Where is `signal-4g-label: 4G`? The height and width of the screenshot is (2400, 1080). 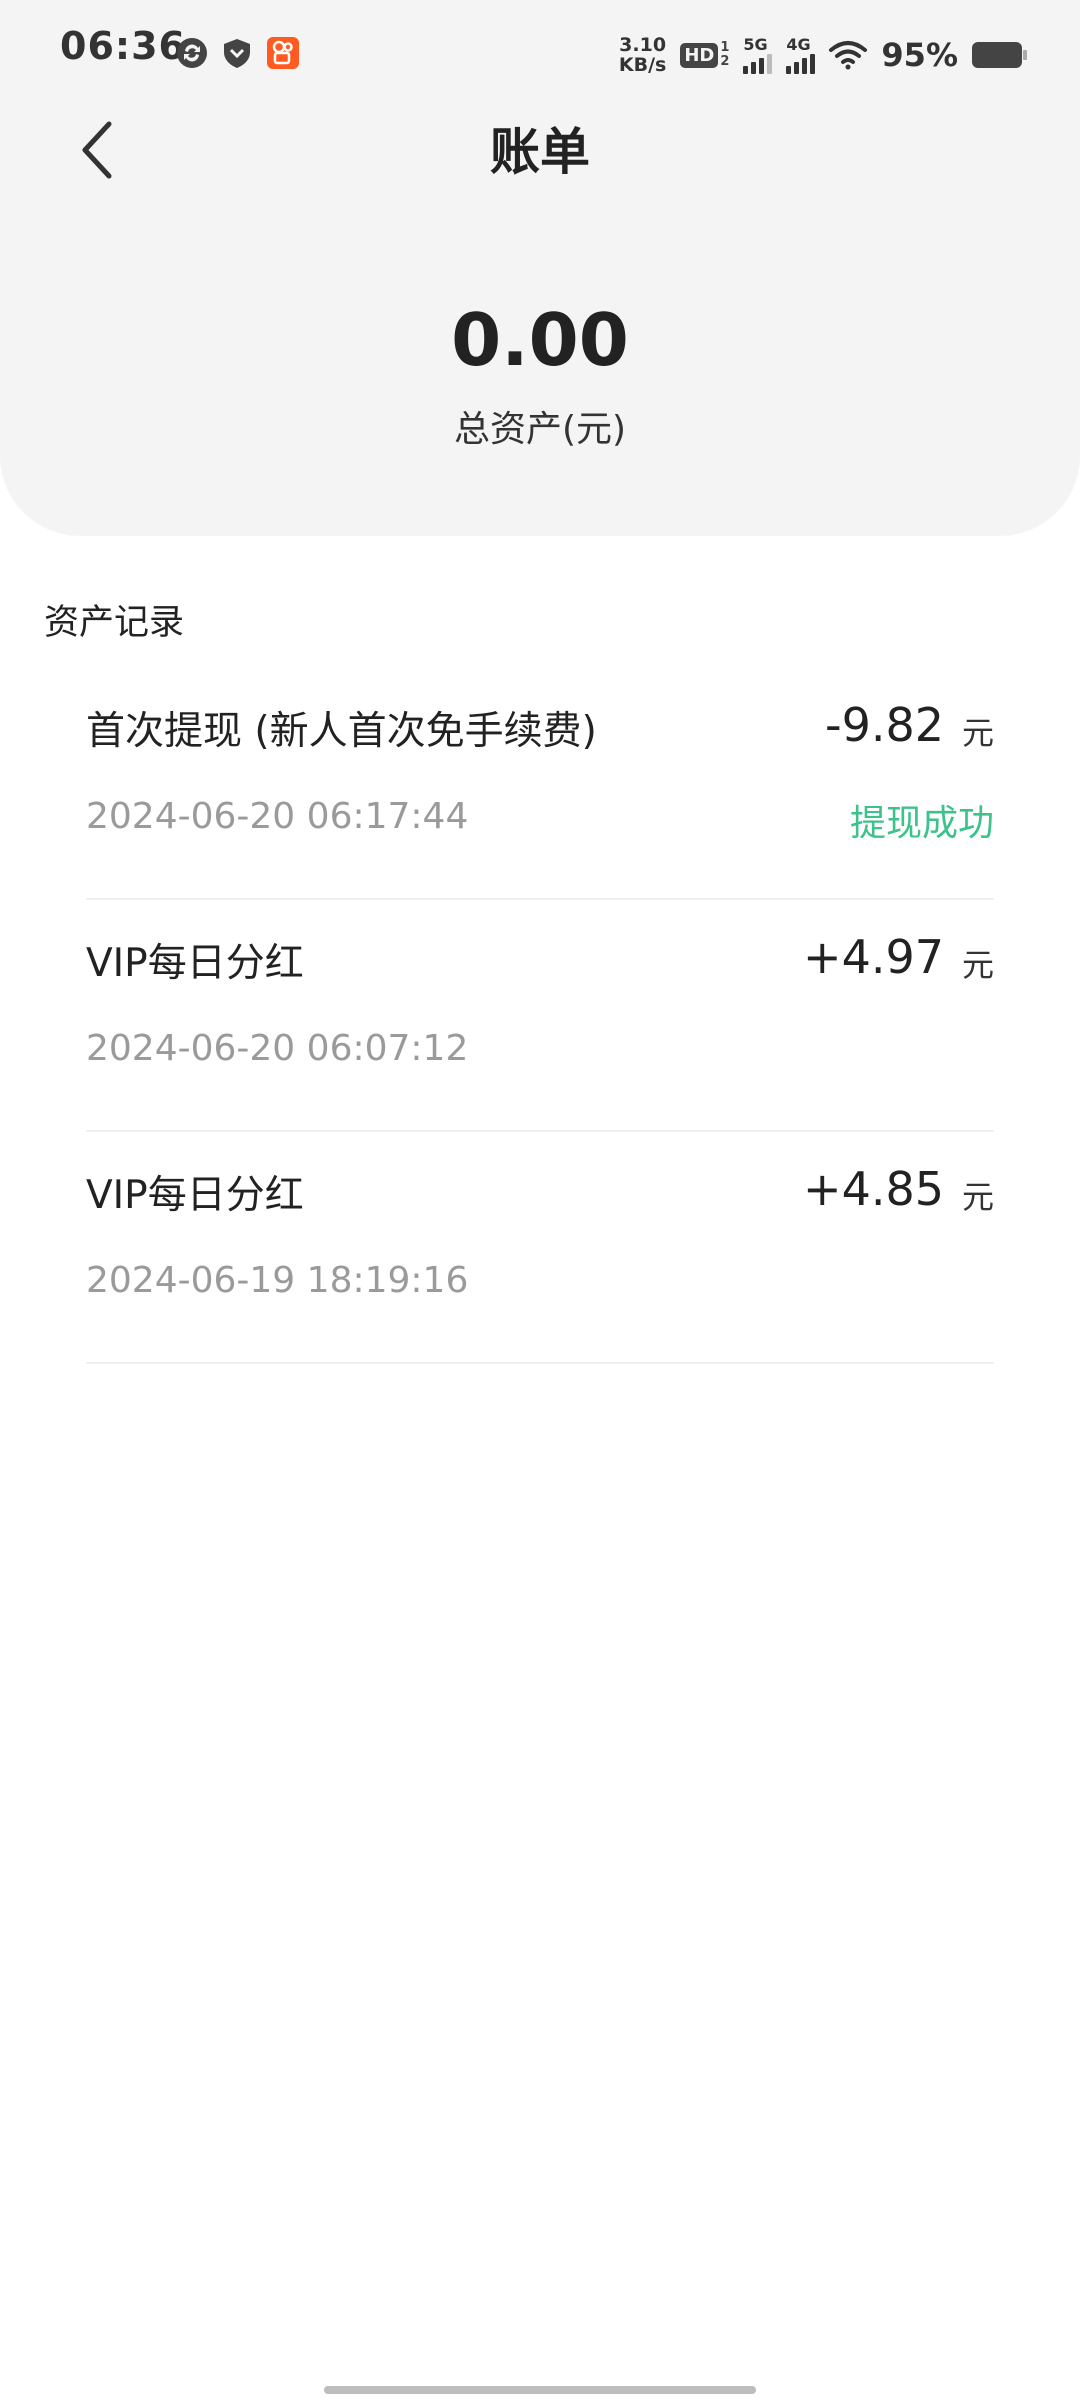 signal-4g-label: 4G is located at coordinates (798, 44).